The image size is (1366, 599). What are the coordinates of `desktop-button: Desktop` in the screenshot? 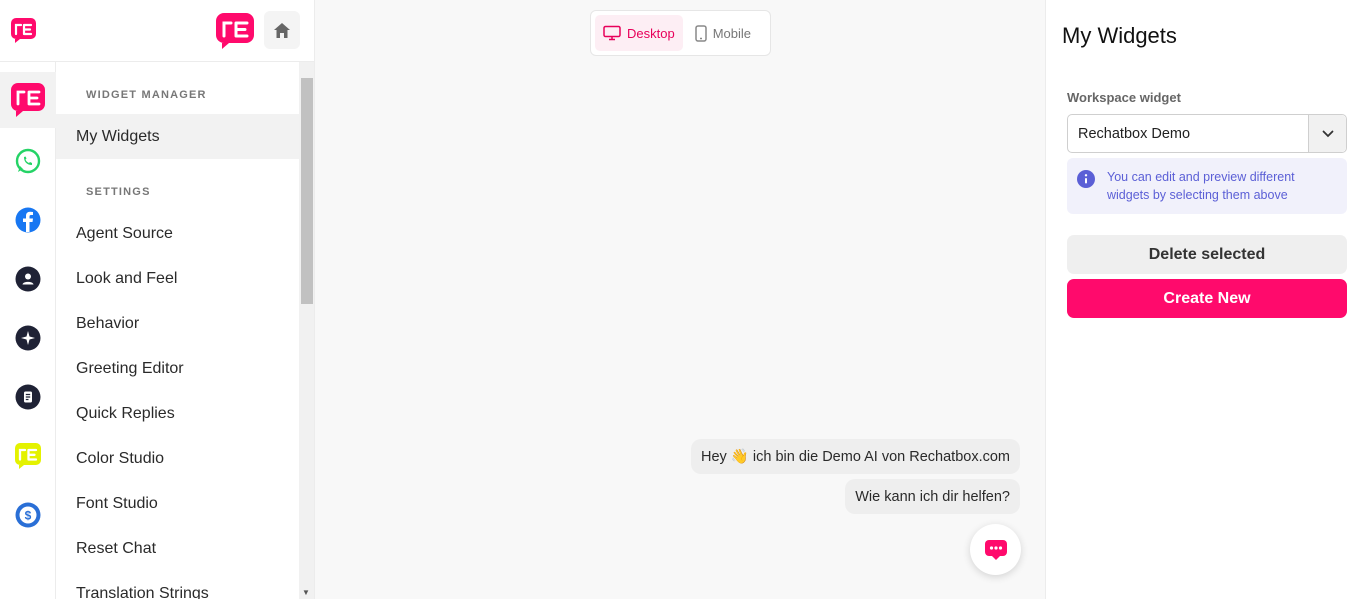 It's located at (639, 33).